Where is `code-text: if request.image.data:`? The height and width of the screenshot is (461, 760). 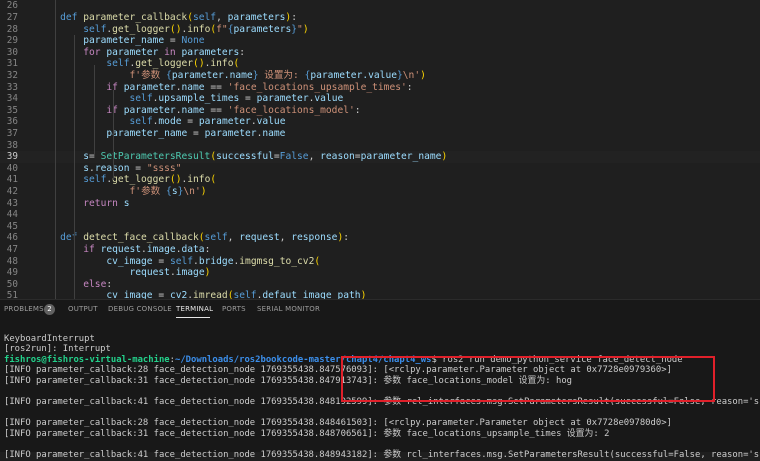
code-text: if request.image.data: is located at coordinates (147, 249).